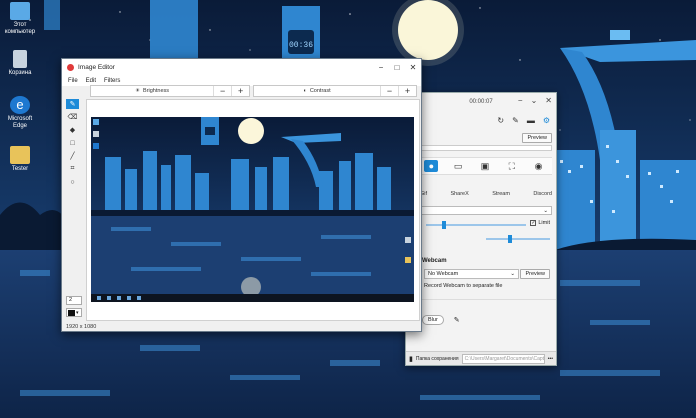 Image resolution: width=696 pixels, height=418 pixels. I want to click on eraser-icon: ⌫, so click(72, 117).